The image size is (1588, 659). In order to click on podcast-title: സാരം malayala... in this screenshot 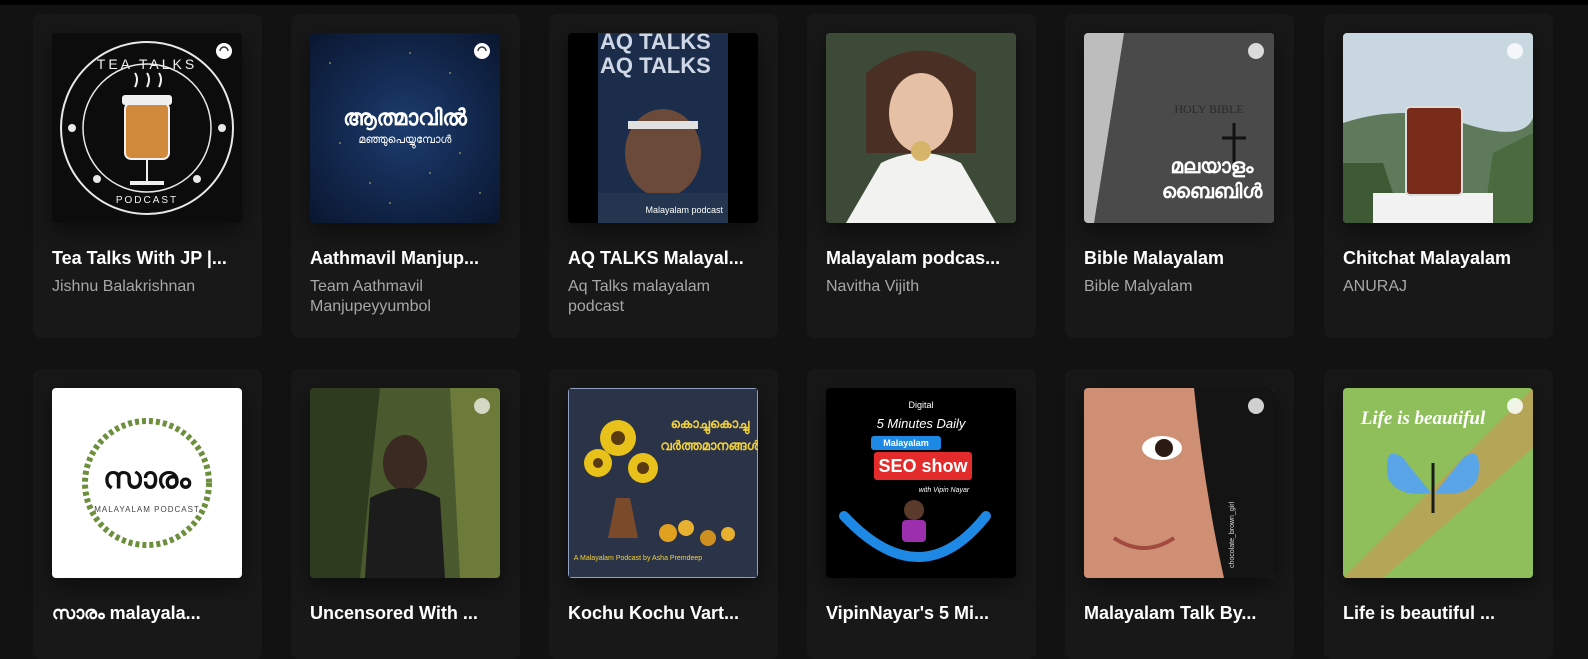, I will do `click(149, 613)`.